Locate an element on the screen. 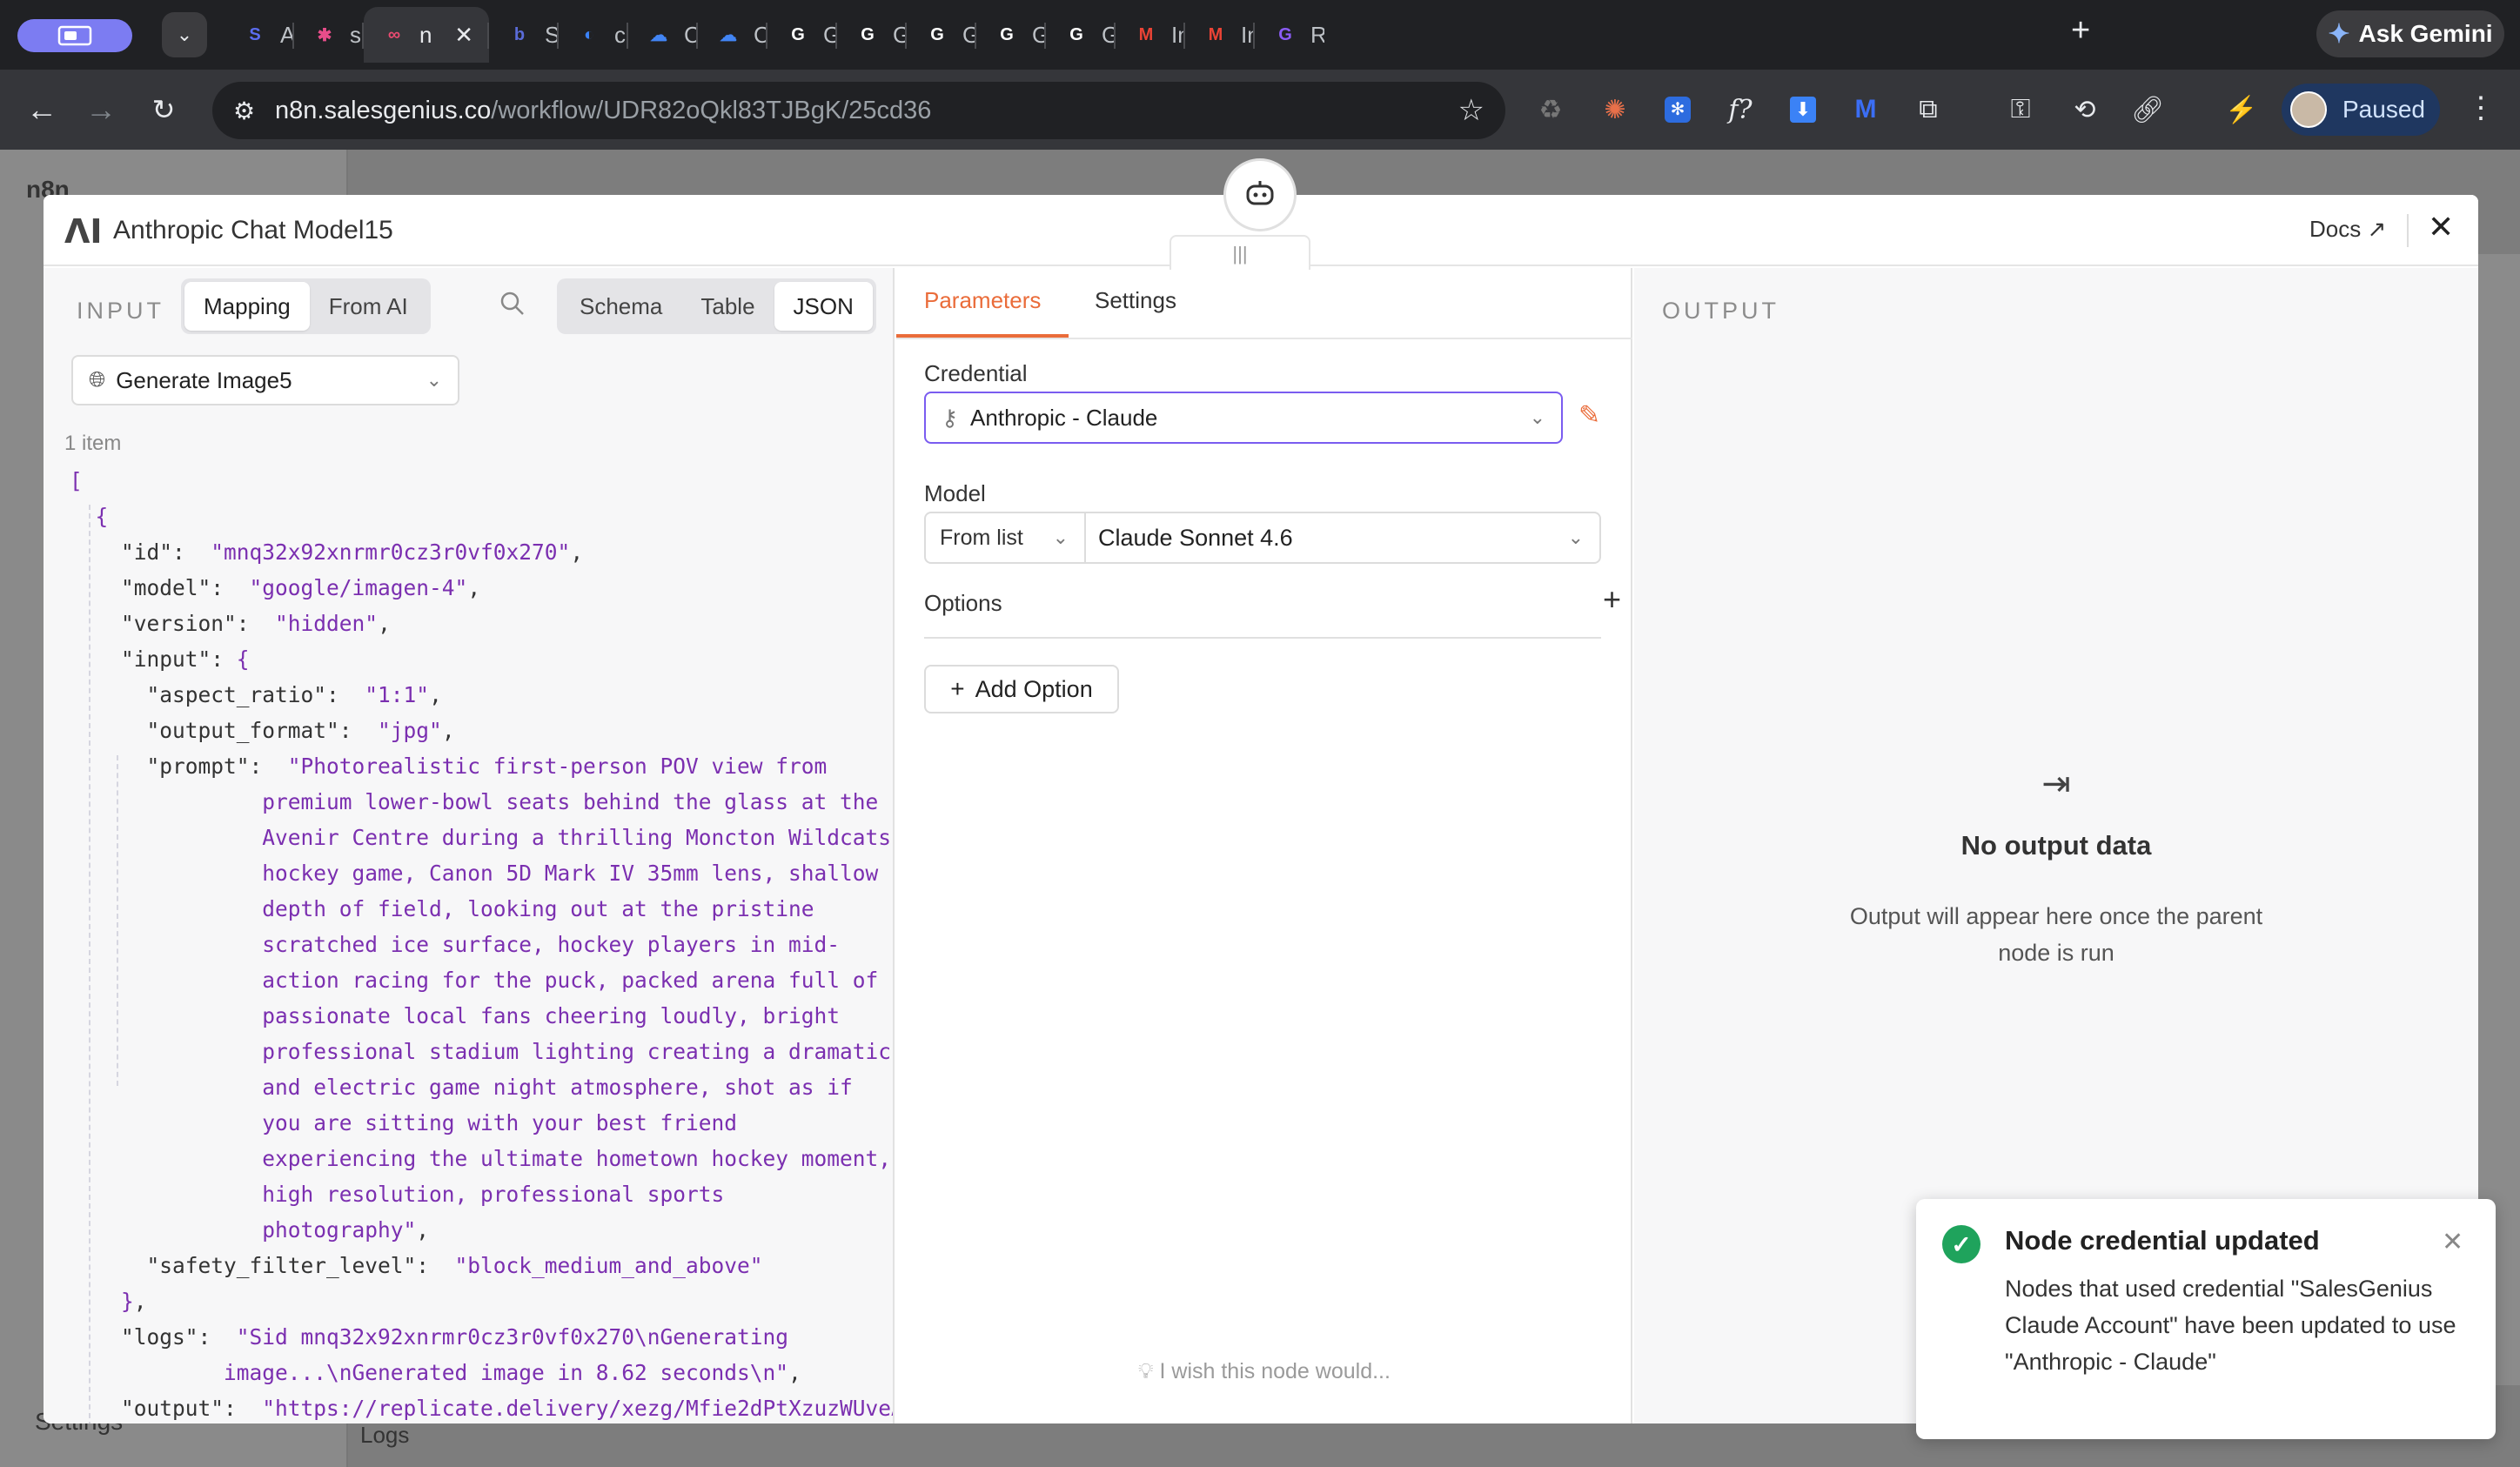 The height and width of the screenshot is (1467, 2520). link-icon: 🔗︎ is located at coordinates (2147, 110).